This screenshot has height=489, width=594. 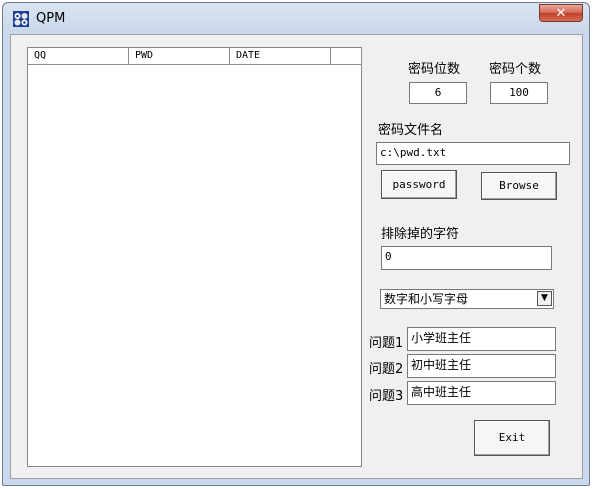 What do you see at coordinates (411, 130) in the screenshot?
I see `password-file-label: 密码文件名` at bounding box center [411, 130].